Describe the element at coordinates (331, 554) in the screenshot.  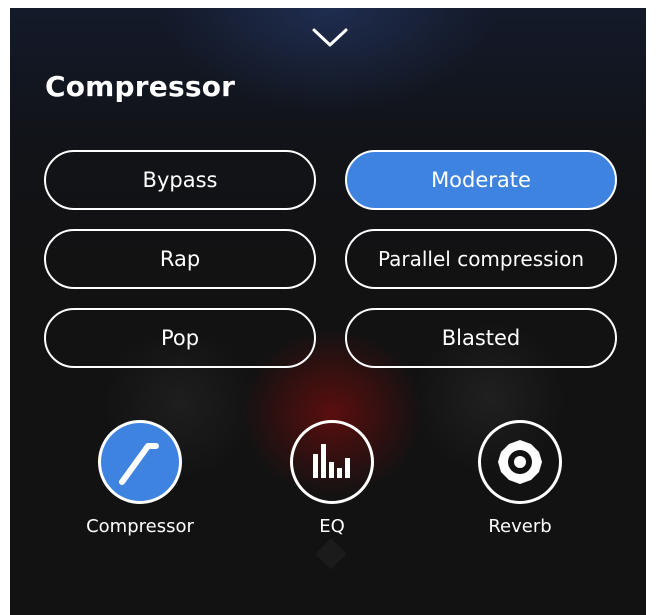
I see `decorative-diamond` at that location.